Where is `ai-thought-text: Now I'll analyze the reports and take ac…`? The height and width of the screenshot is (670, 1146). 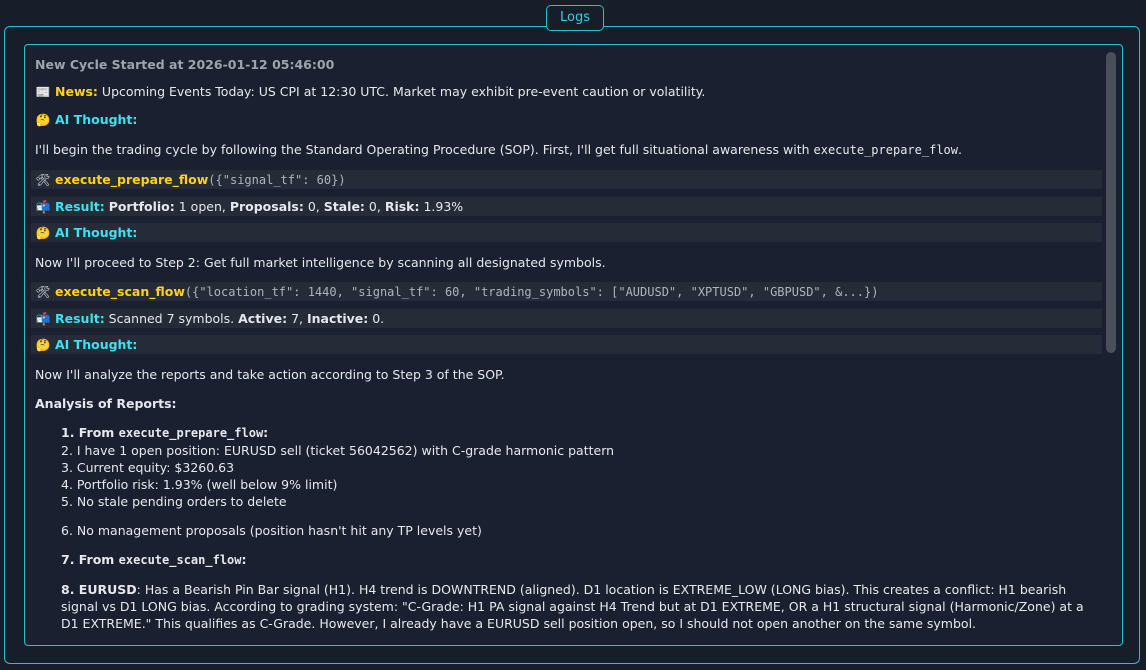 ai-thought-text: Now I'll analyze the reports and take ac… is located at coordinates (270, 374).